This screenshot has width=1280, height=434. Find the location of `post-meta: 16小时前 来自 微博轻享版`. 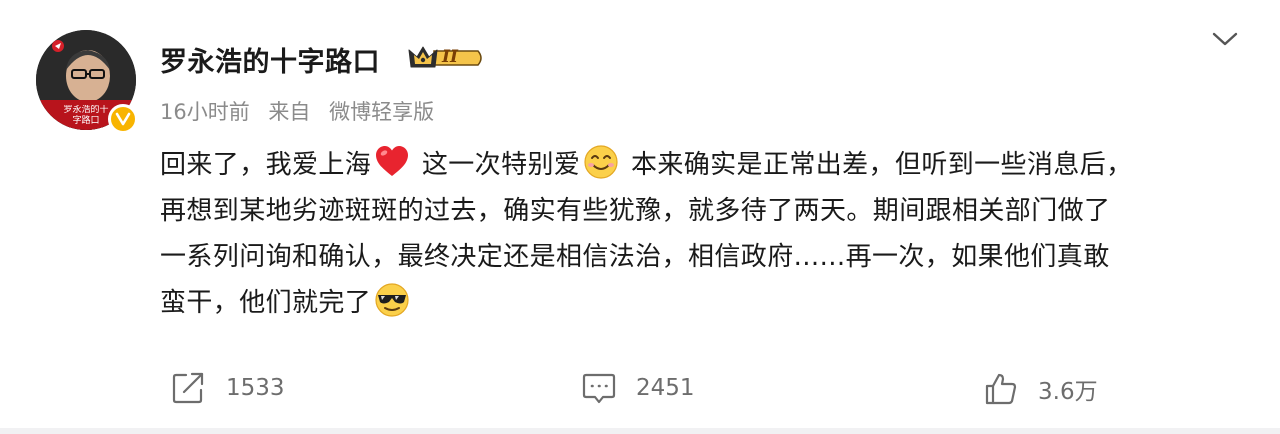

post-meta: 16小时前 来自 微博轻享版 is located at coordinates (303, 111).